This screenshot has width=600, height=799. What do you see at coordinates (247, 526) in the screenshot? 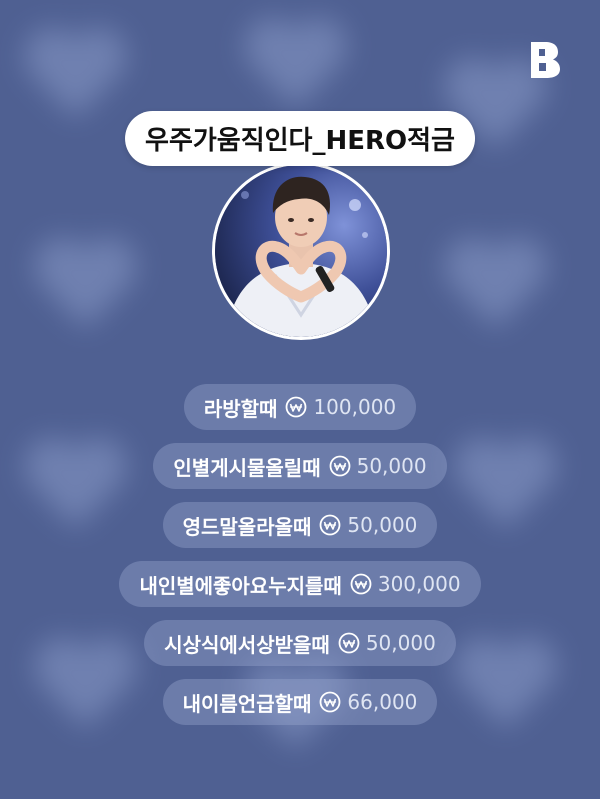
I see `savings-item-label: 영드말올라올때` at bounding box center [247, 526].